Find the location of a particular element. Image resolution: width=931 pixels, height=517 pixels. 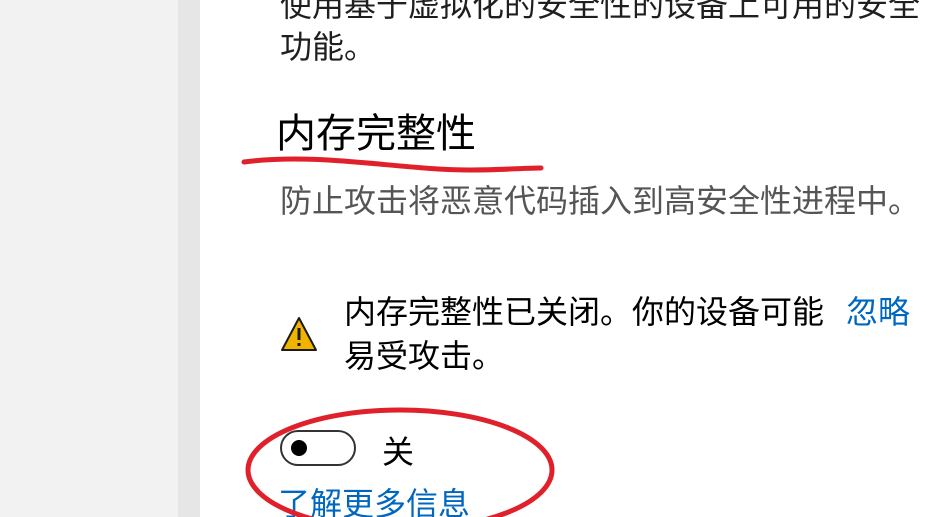

memory-integrity-description: 防止攻击将恶意代码插入到高安全性进程中。 is located at coordinates (600, 201).